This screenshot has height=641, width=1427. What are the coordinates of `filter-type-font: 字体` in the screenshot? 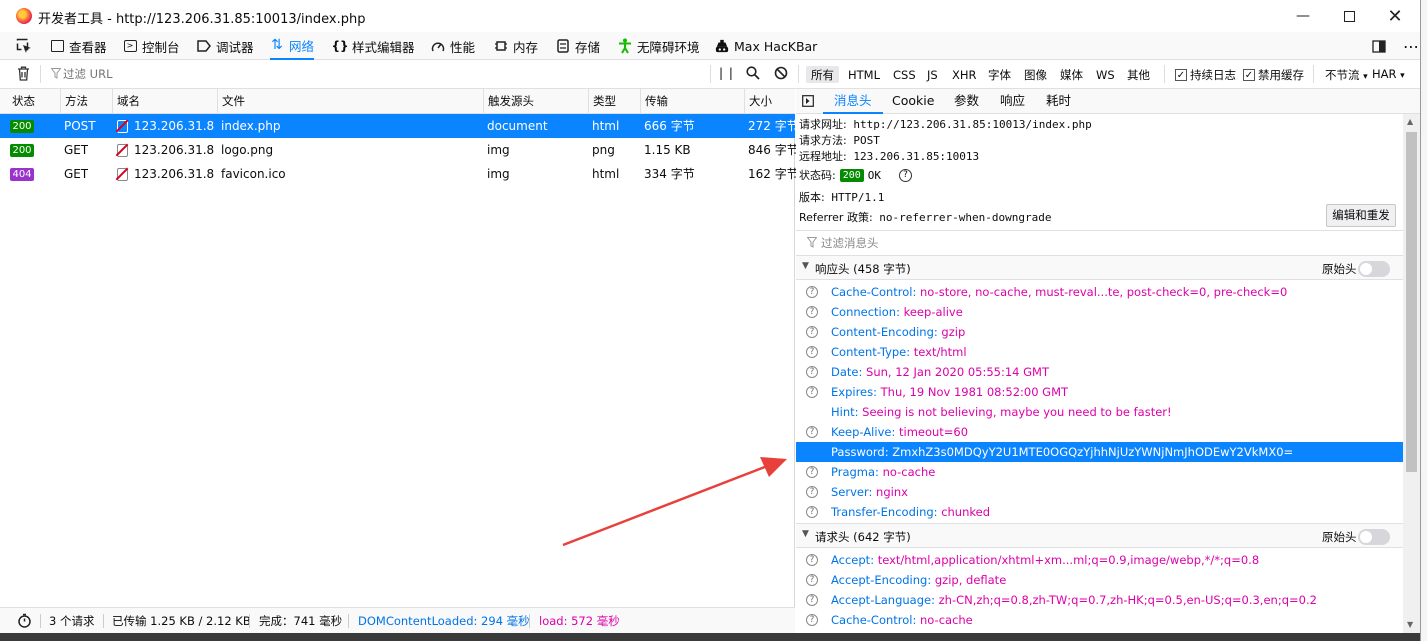 It's located at (999, 74).